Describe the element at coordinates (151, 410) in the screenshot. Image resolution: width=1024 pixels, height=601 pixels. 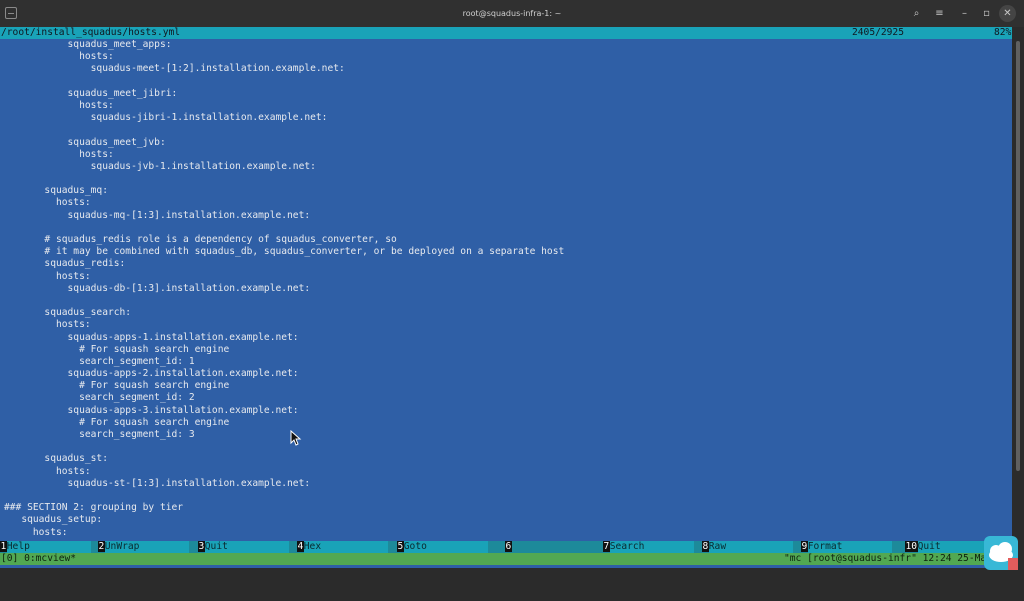
I see `content-line: squadus-apps-3.installation.example.net:` at that location.